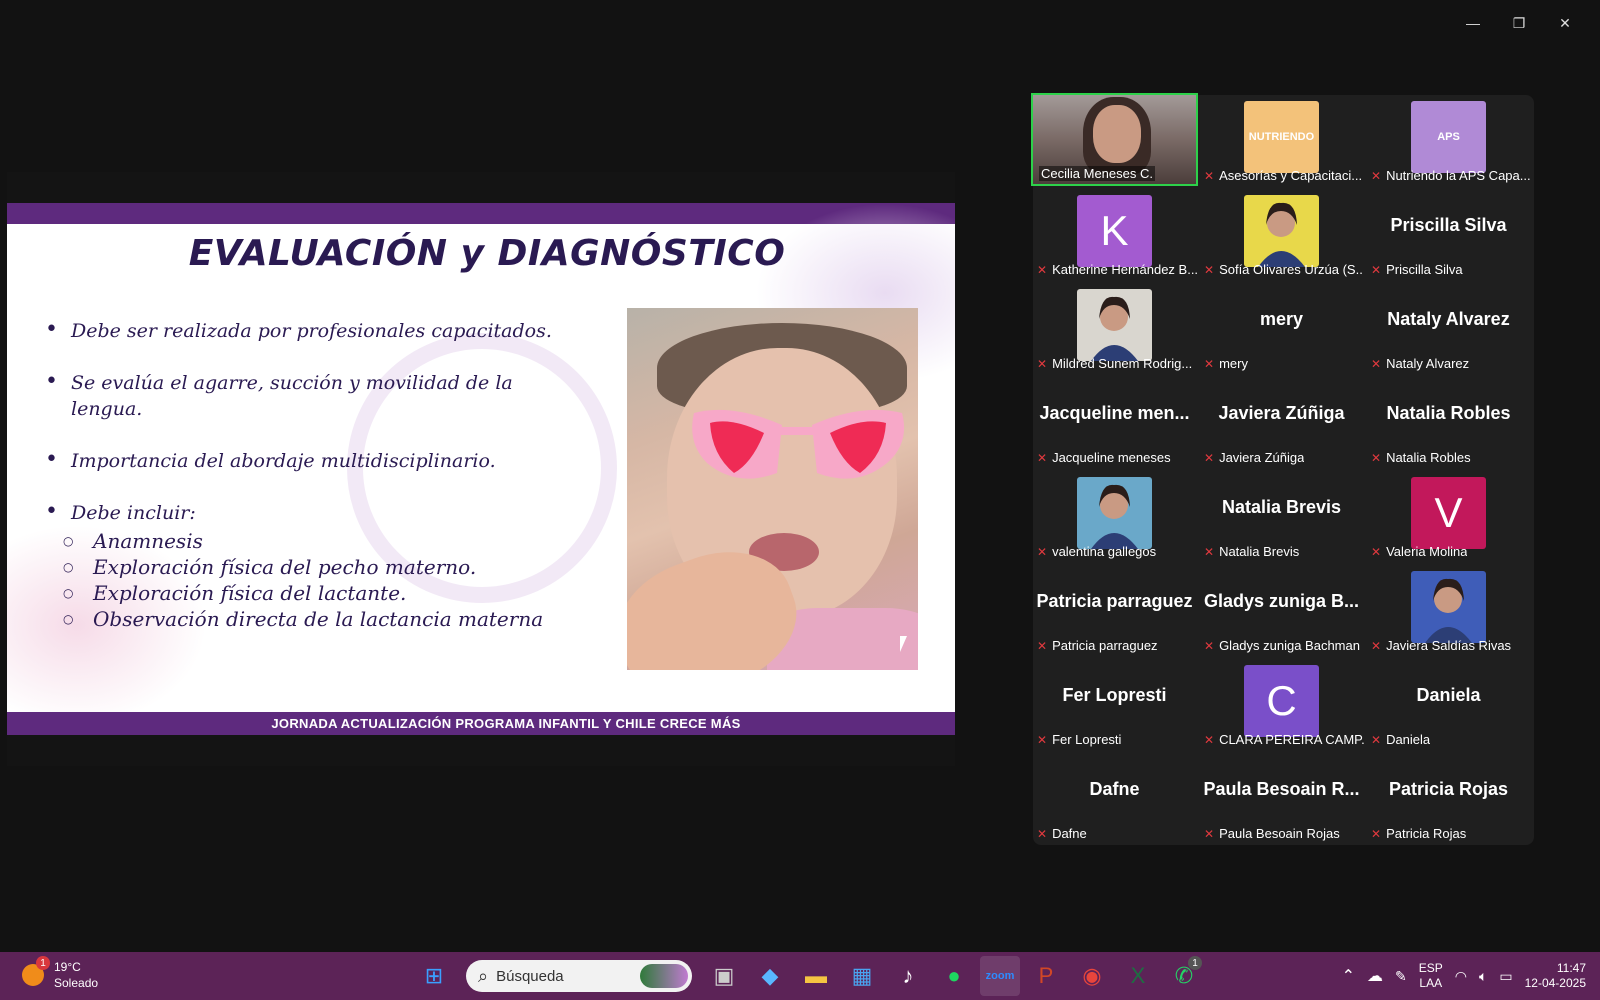 The height and width of the screenshot is (1000, 1600). I want to click on participant-tile: V ✕ Valeria Molina, so click(1448, 515).